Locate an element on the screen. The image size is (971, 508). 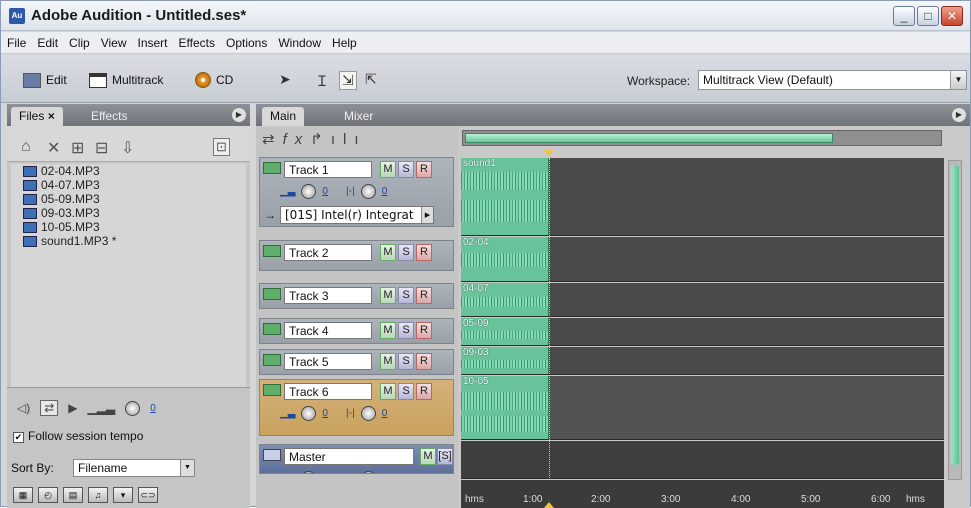
time-ruler: hms 1:00 2:00 3:00 4:00 5:00 6:00 hms is located at coordinates (702, 494).